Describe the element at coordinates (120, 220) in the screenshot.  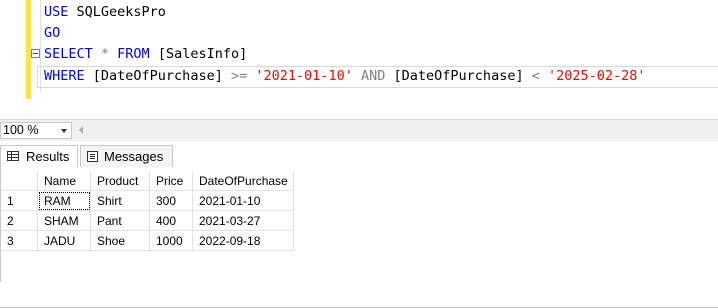
I see `cell-product: Pant` at that location.